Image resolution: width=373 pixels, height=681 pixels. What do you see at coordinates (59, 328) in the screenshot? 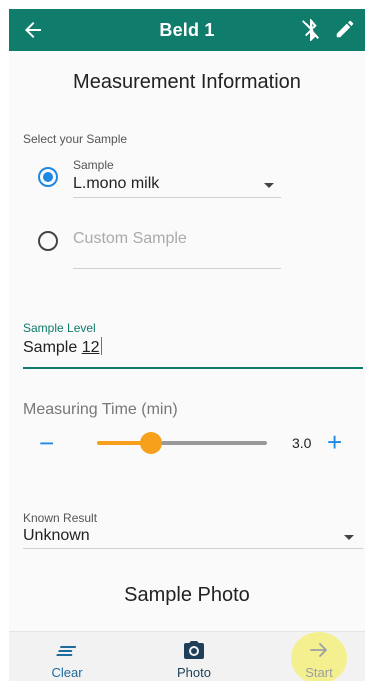
I see `sample-level-caption: Sample Level` at bounding box center [59, 328].